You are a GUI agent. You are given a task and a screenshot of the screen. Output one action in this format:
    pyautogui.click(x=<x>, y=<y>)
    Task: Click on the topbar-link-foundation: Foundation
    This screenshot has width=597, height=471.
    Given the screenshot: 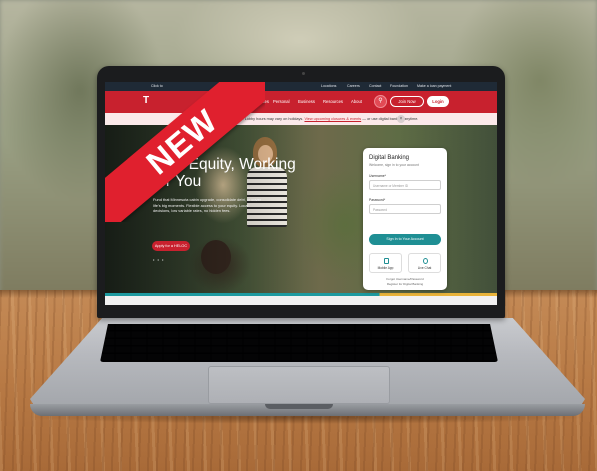 What is the action you would take?
    pyautogui.click(x=399, y=86)
    